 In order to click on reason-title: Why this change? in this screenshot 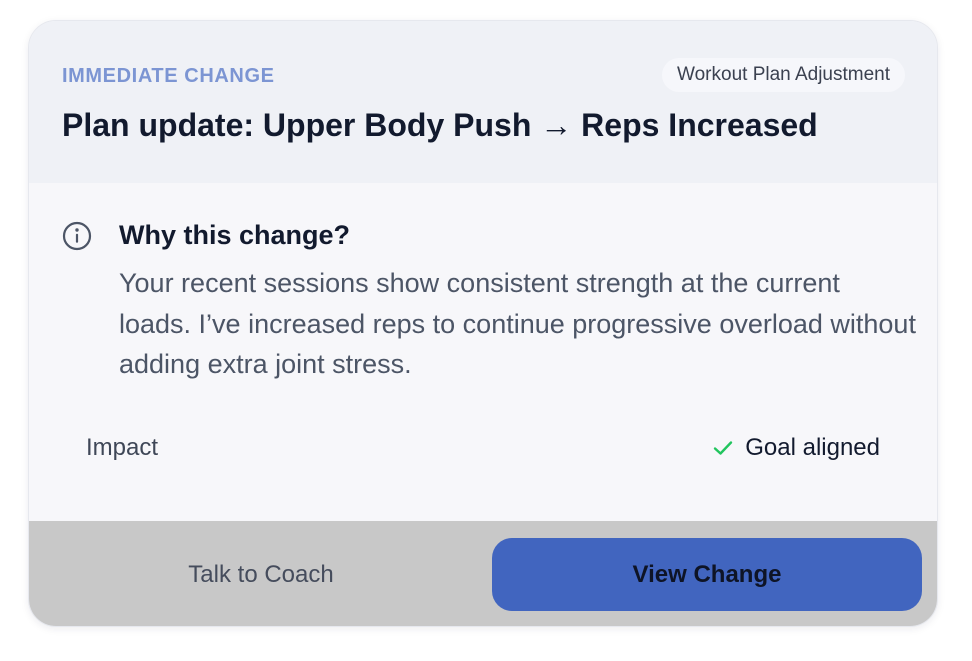, I will do `click(235, 235)`.